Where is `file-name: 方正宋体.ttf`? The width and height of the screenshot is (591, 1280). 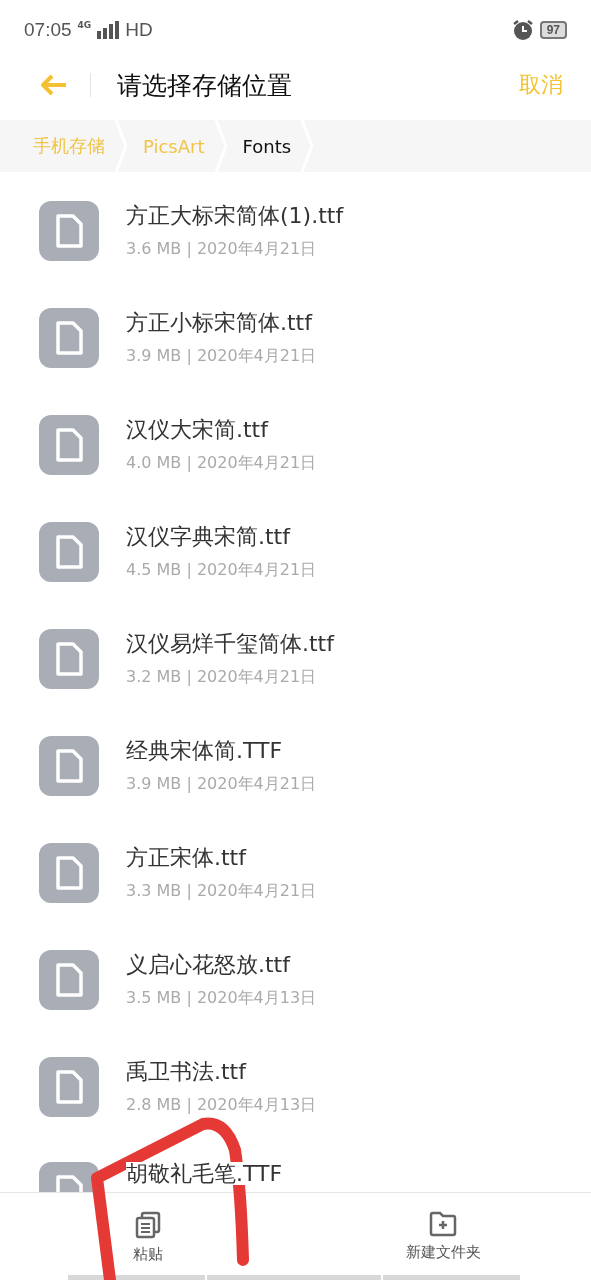
file-name: 方正宋体.ttf is located at coordinates (221, 858).